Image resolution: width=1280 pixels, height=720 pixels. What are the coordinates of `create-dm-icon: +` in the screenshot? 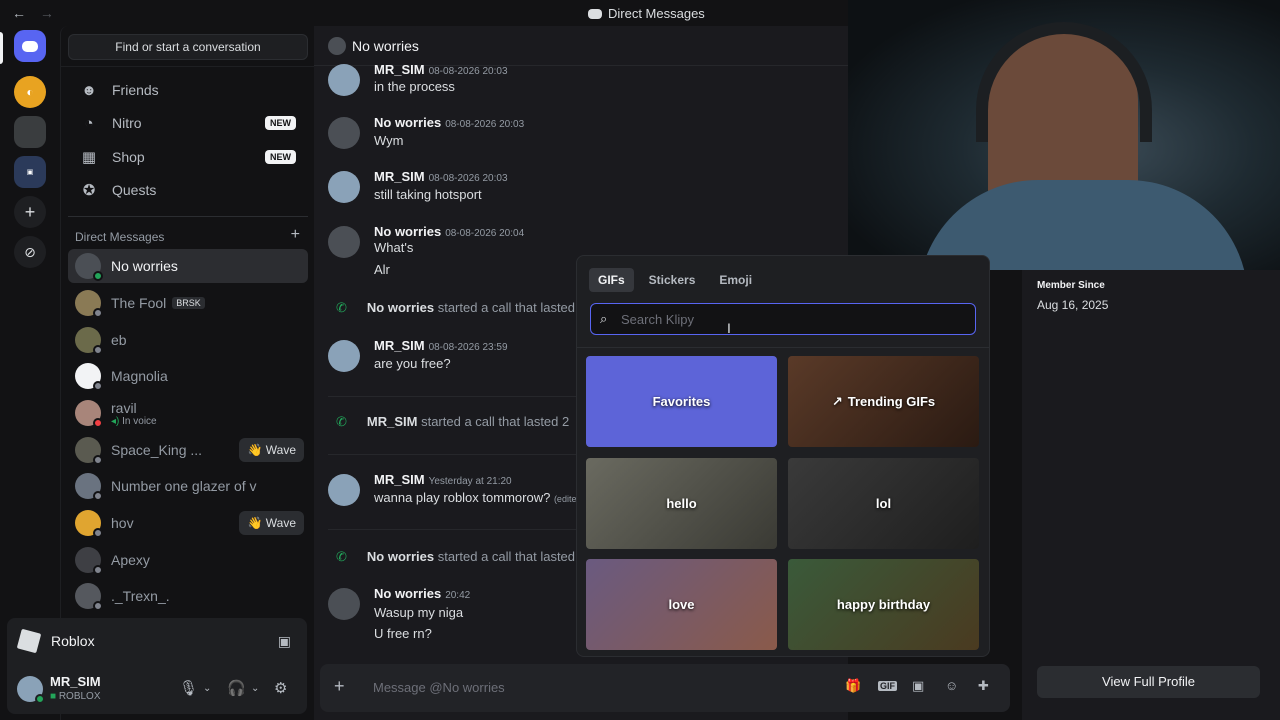 It's located at (295, 235).